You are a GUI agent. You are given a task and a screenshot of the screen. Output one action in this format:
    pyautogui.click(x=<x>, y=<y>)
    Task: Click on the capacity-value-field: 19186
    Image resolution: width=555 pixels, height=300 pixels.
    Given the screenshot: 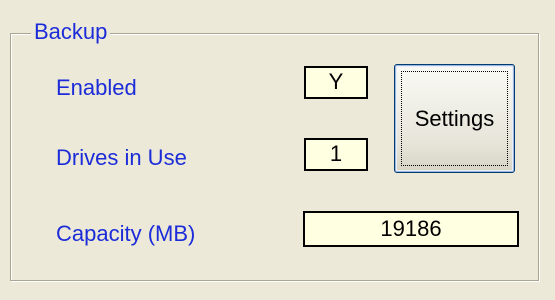 What is the action you would take?
    pyautogui.click(x=411, y=229)
    